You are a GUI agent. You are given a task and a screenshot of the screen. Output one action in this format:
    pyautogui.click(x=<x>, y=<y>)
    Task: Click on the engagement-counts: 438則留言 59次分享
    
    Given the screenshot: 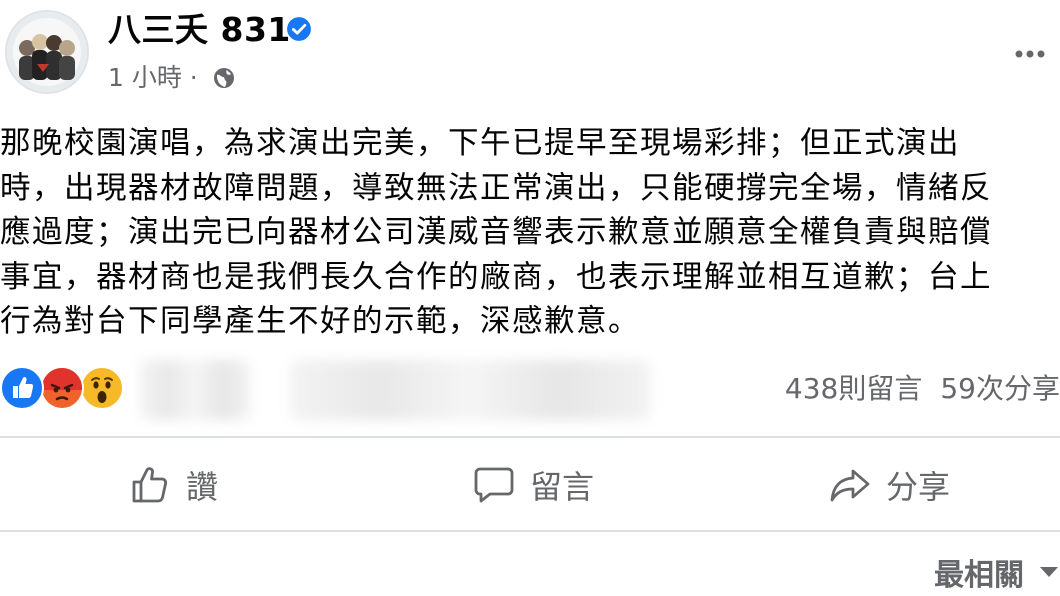 What is the action you would take?
    pyautogui.click(x=922, y=389)
    